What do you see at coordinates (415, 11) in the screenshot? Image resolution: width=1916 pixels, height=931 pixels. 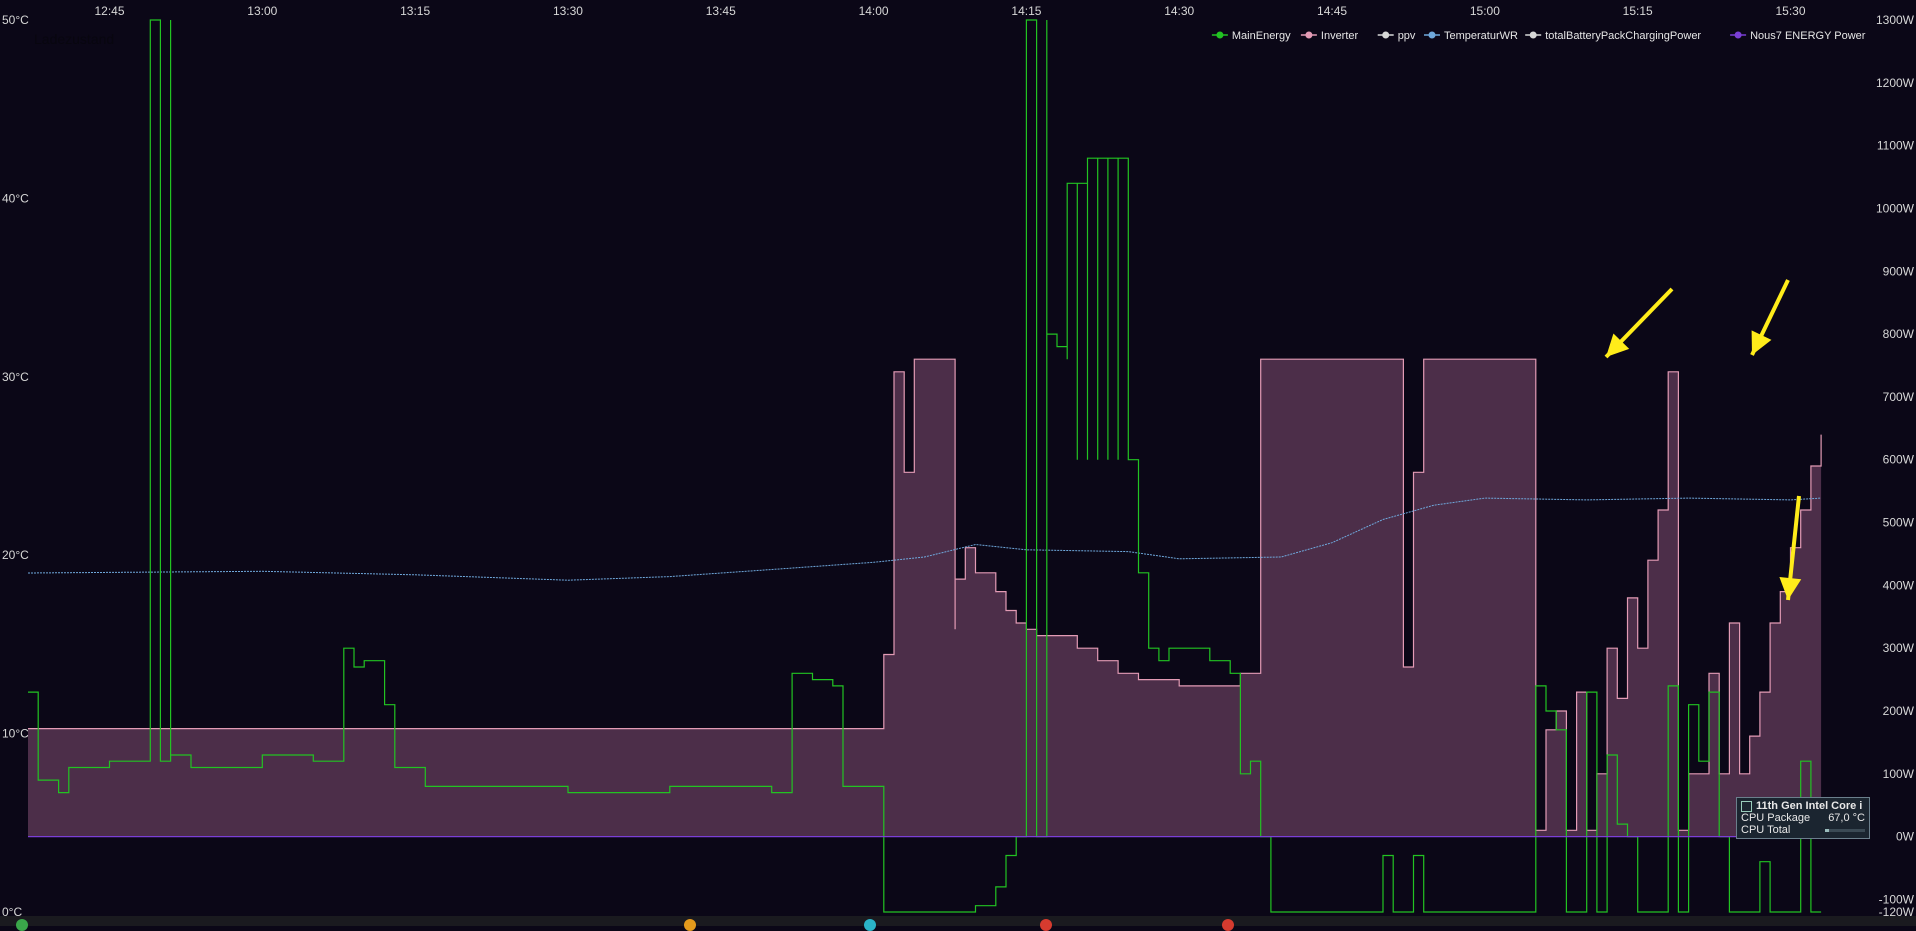 I see `x-tick-label: 13:15` at bounding box center [415, 11].